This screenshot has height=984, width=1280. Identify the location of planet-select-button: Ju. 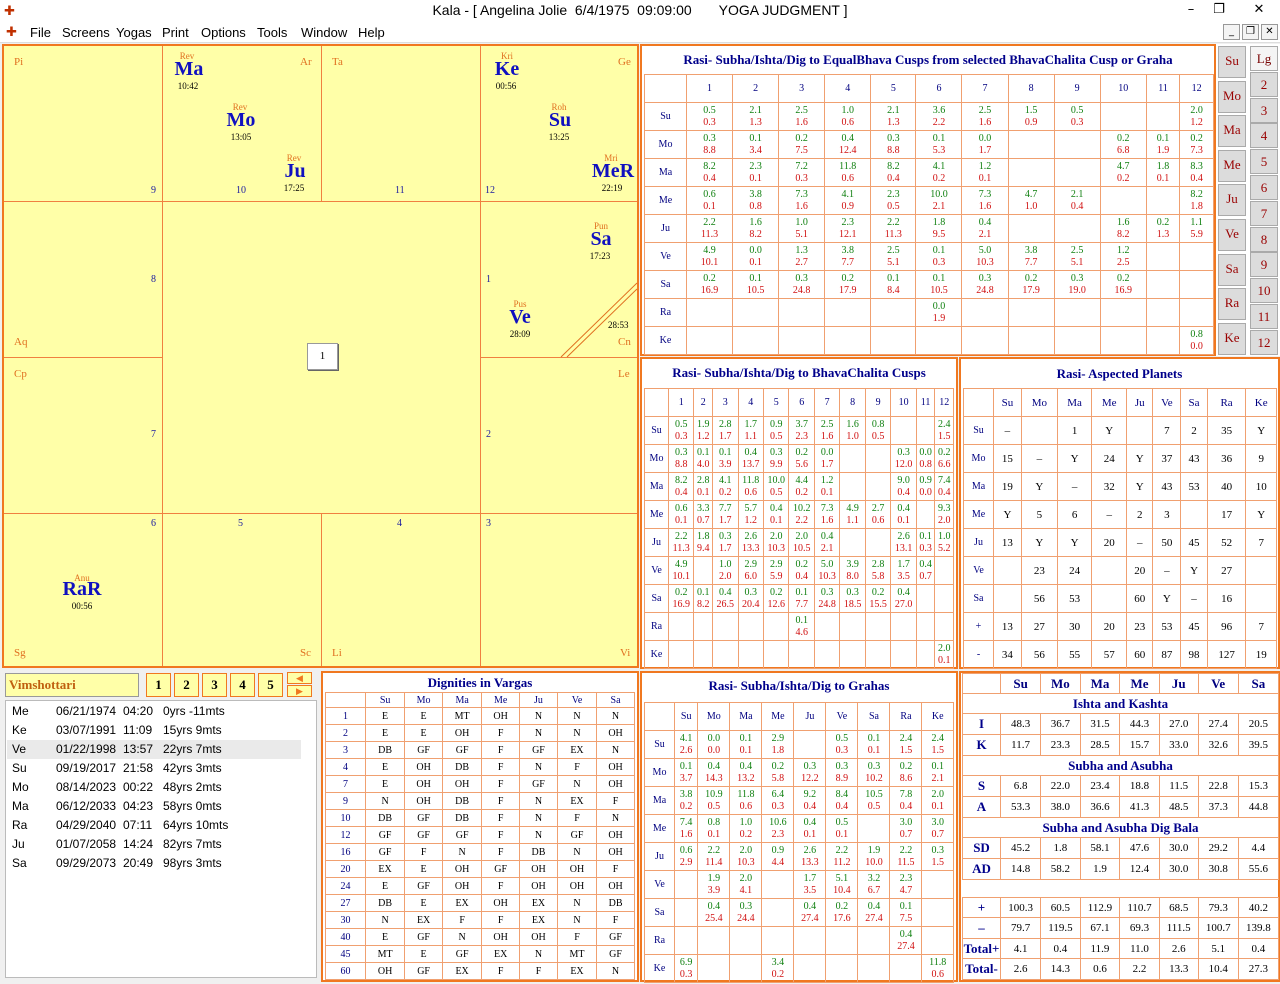
(1232, 200).